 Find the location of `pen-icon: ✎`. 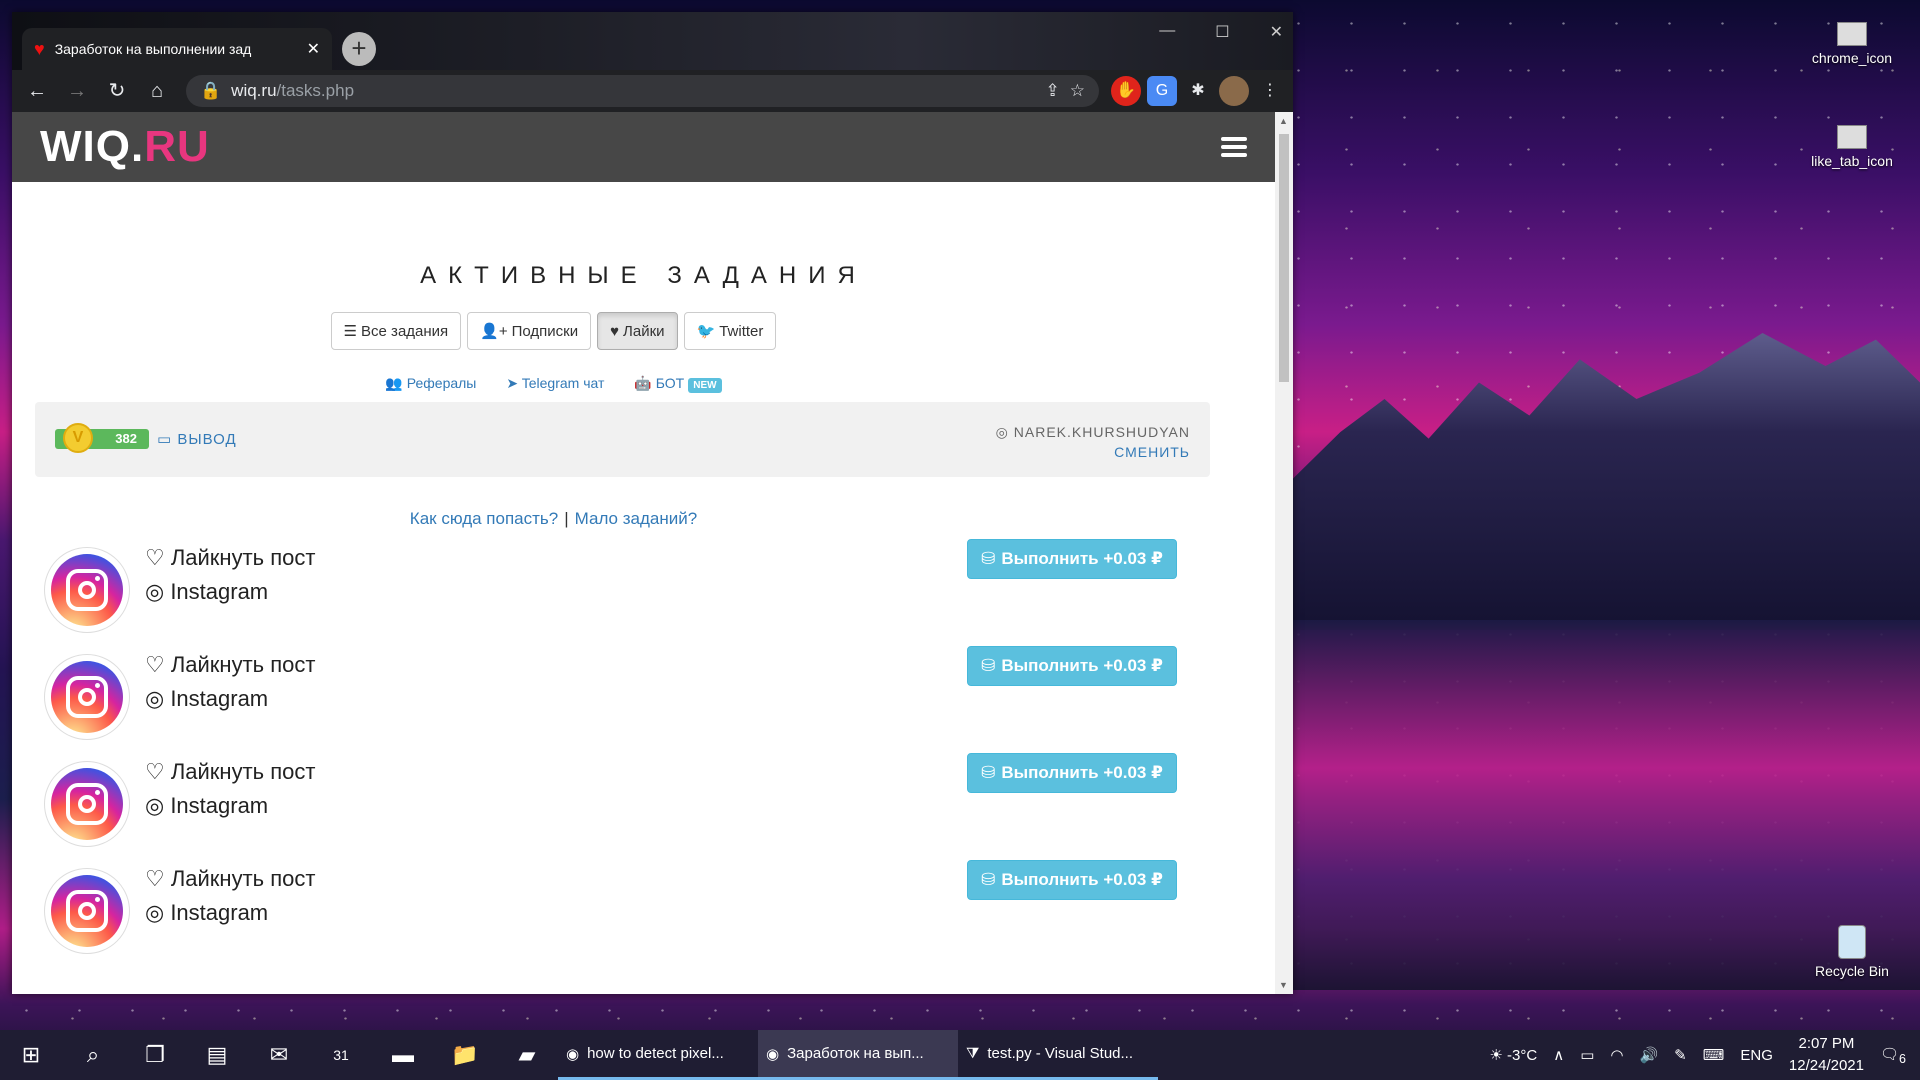

pen-icon: ✎ is located at coordinates (1680, 1055).